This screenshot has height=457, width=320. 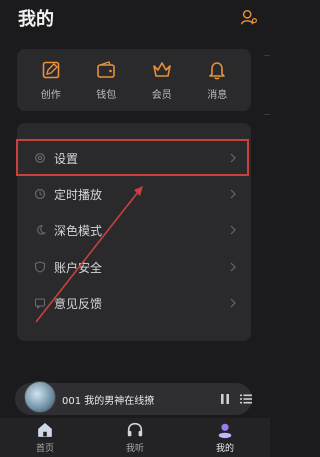 What do you see at coordinates (45, 437) in the screenshot?
I see `tab-home: 首页` at bounding box center [45, 437].